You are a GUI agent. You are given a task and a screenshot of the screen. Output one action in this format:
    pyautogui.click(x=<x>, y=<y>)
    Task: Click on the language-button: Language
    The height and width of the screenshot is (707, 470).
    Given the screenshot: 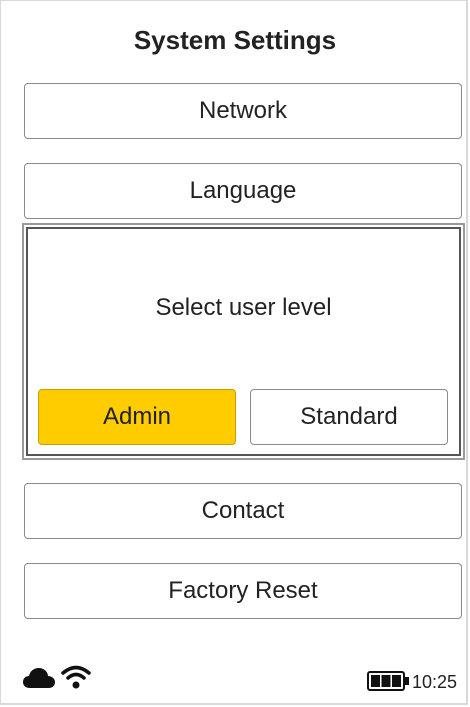 What is the action you would take?
    pyautogui.click(x=243, y=191)
    